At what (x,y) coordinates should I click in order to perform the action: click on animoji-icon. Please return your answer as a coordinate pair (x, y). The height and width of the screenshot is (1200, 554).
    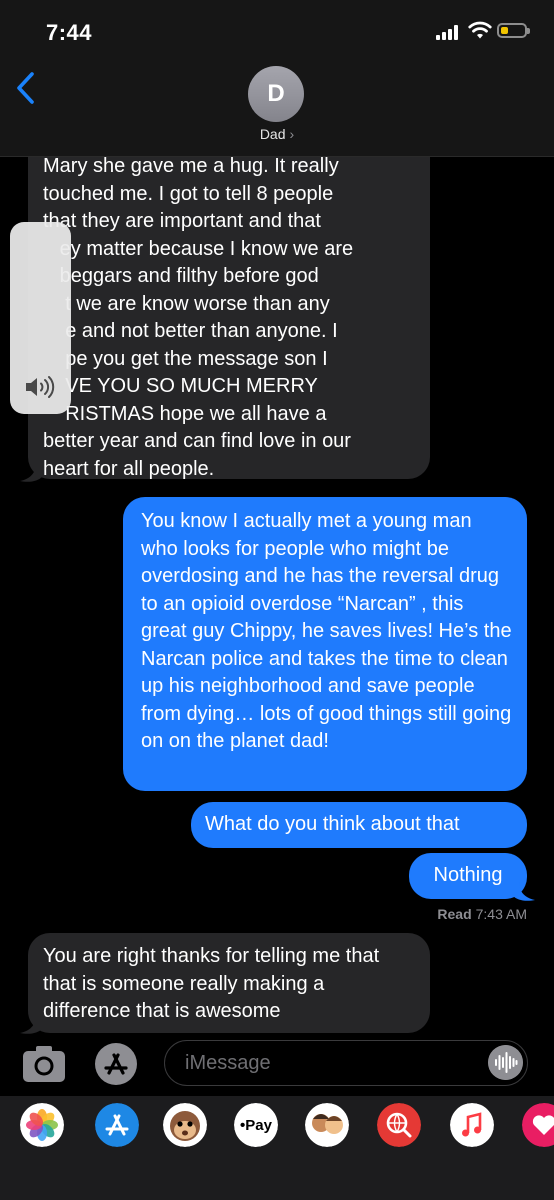
    Looking at the image, I should click on (185, 1125).